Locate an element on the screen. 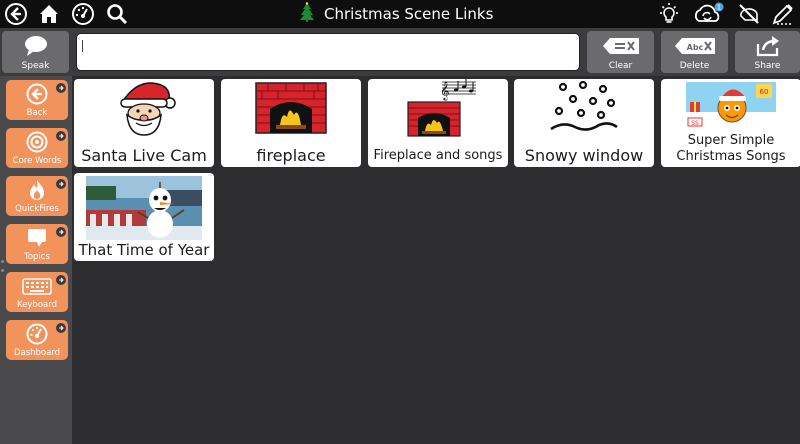 This screenshot has height=444, width=800. tile-that-time-of-year: That Time of Year is located at coordinates (144, 217).